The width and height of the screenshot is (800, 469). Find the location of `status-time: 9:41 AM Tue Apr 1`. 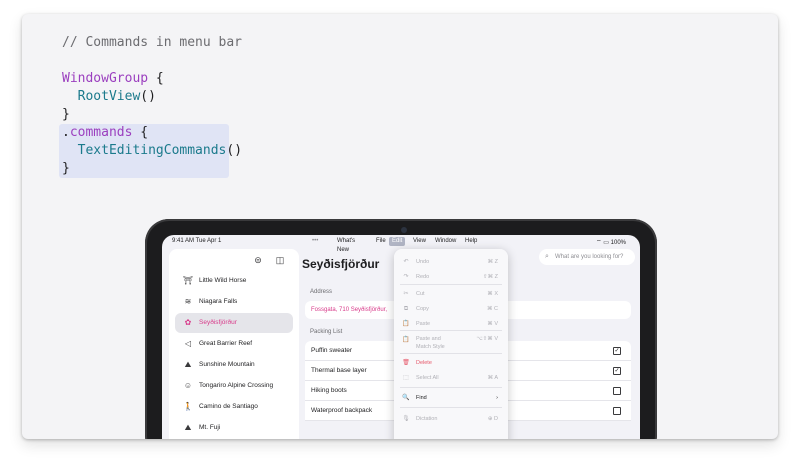

status-time: 9:41 AM Tue Apr 1 is located at coordinates (197, 241).